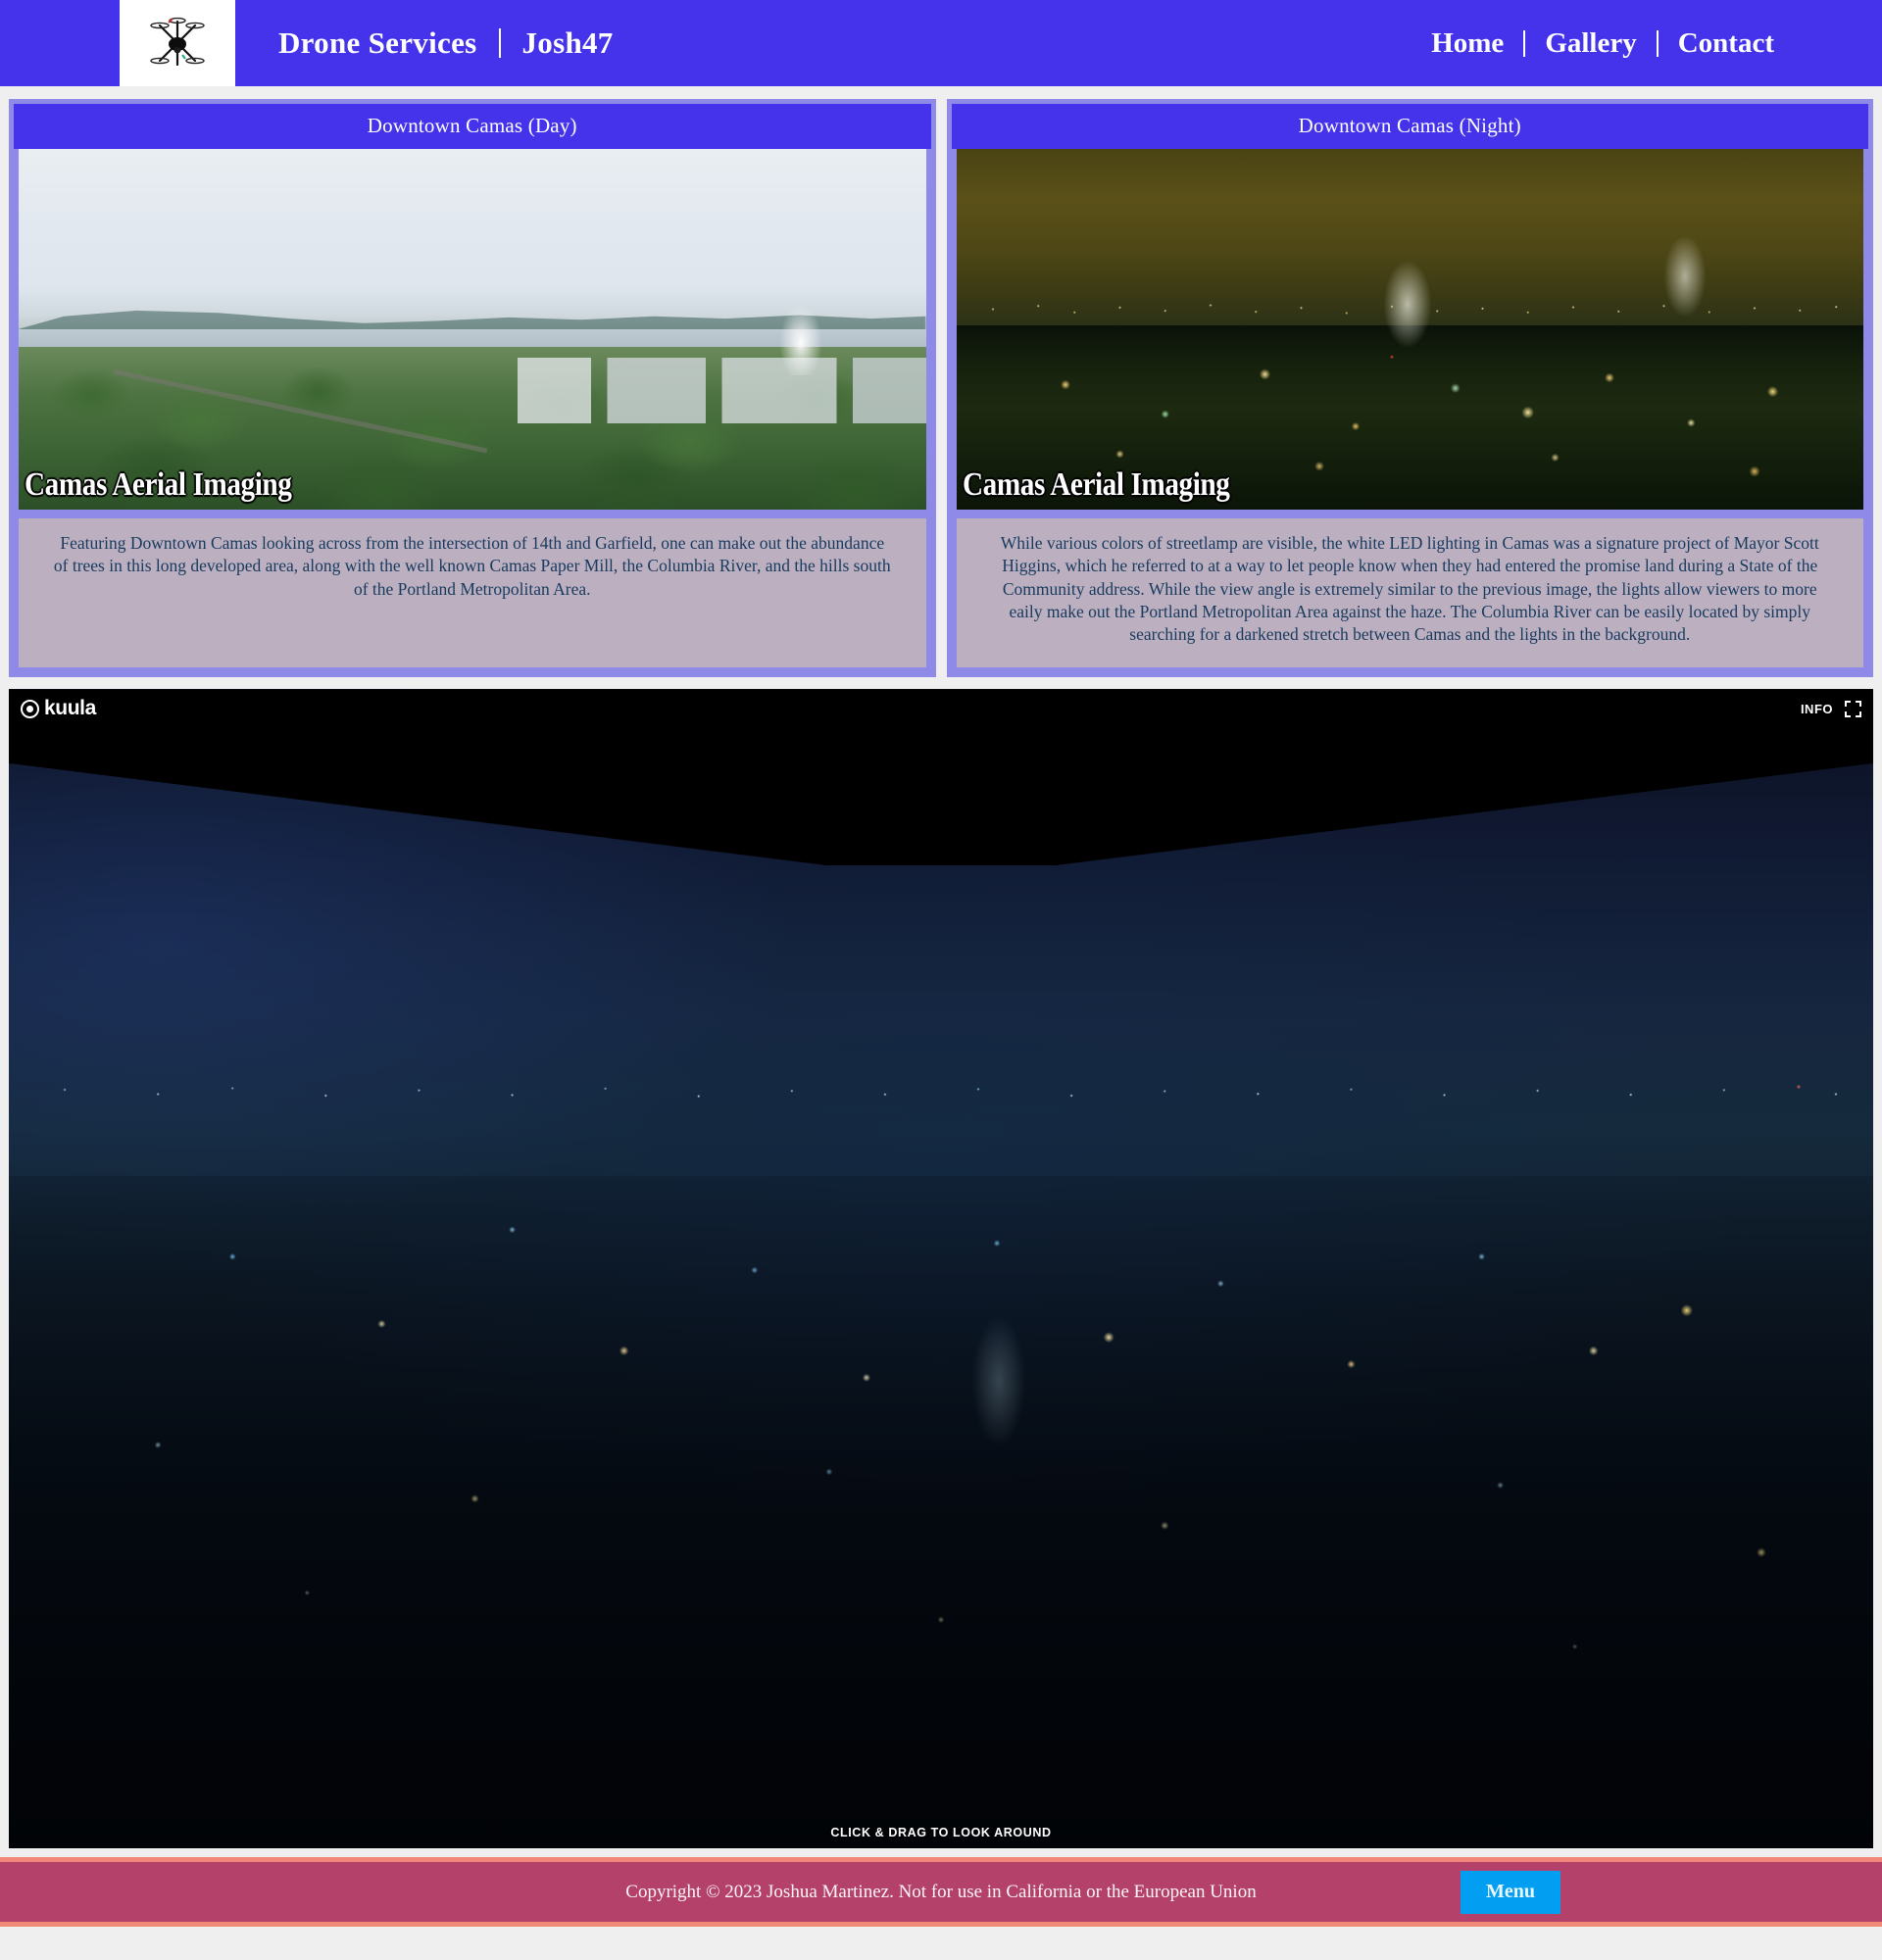 This screenshot has width=1882, height=1960. Describe the element at coordinates (801, 322) in the screenshot. I see `day-mill-smoke` at that location.